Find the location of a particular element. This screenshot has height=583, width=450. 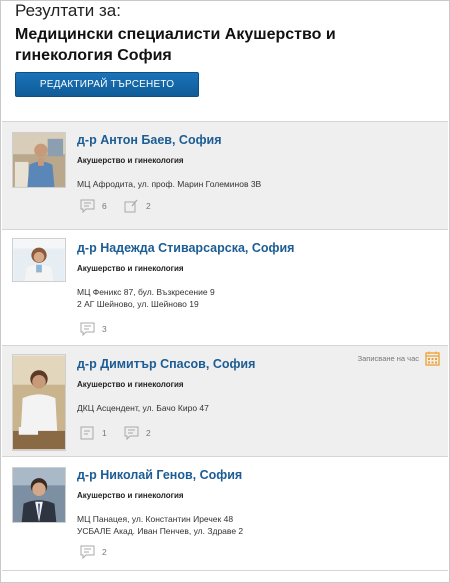

comments-stat: 6 is located at coordinates (93, 206).